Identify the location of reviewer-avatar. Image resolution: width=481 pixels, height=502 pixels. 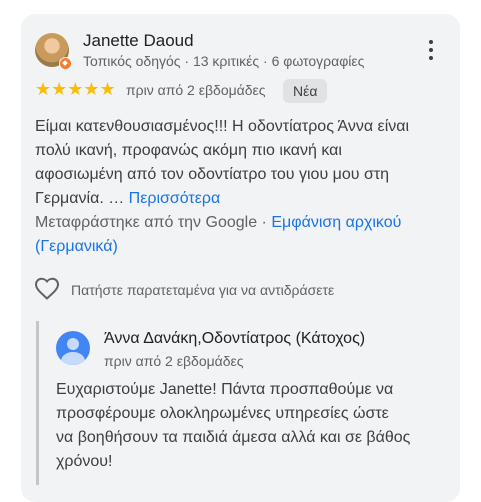
(53, 51).